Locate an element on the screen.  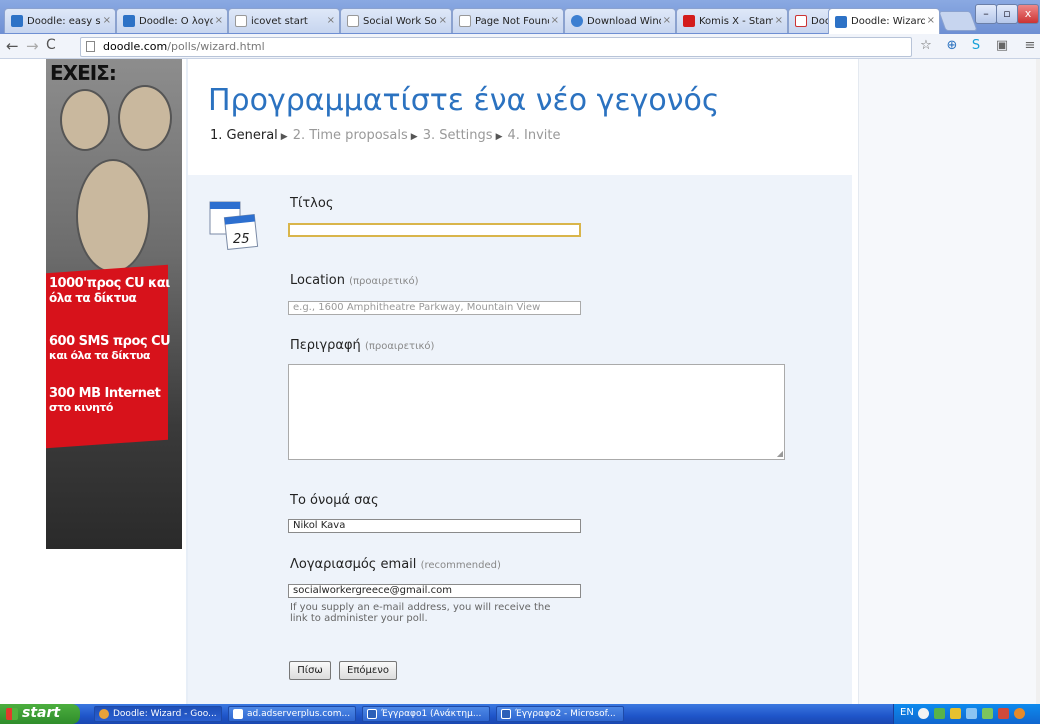
email-label-text: Λογαριασμός email is located at coordinates (353, 564).